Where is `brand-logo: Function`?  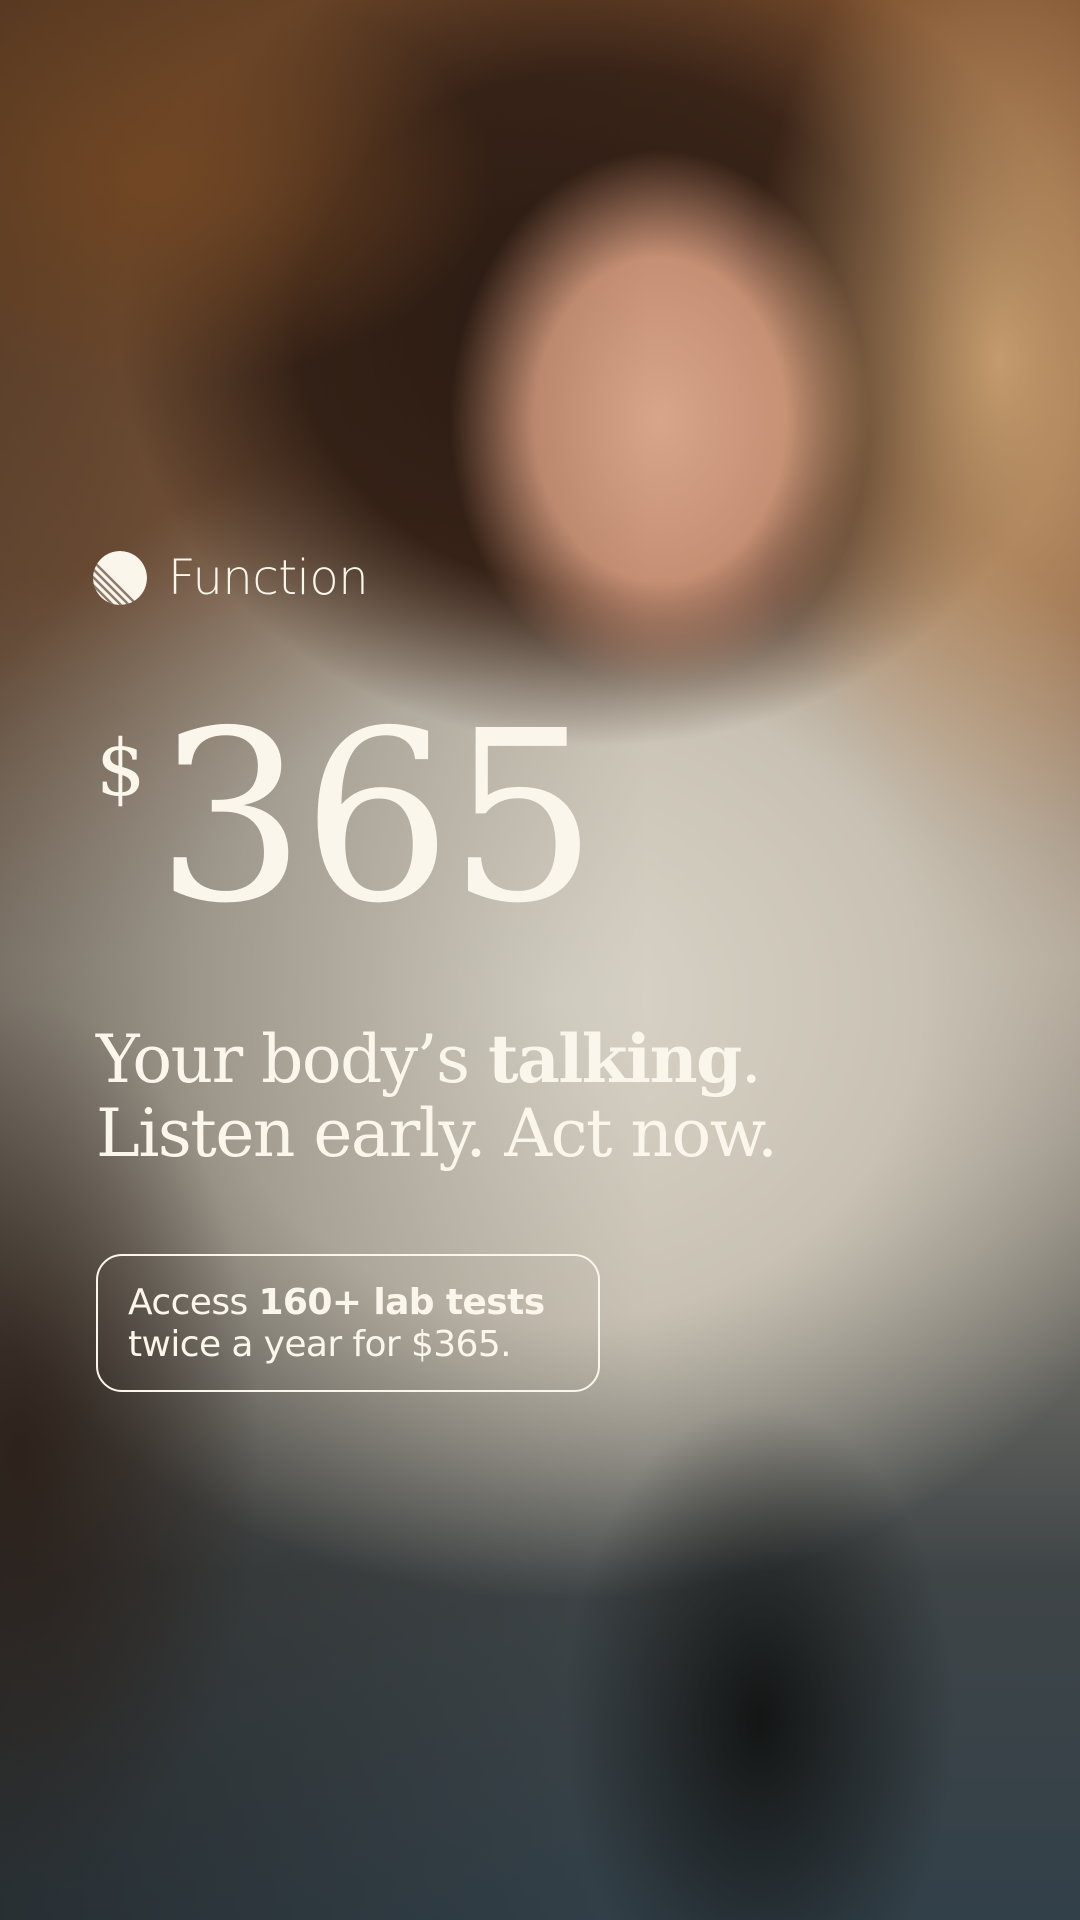
brand-logo: Function is located at coordinates (230, 578).